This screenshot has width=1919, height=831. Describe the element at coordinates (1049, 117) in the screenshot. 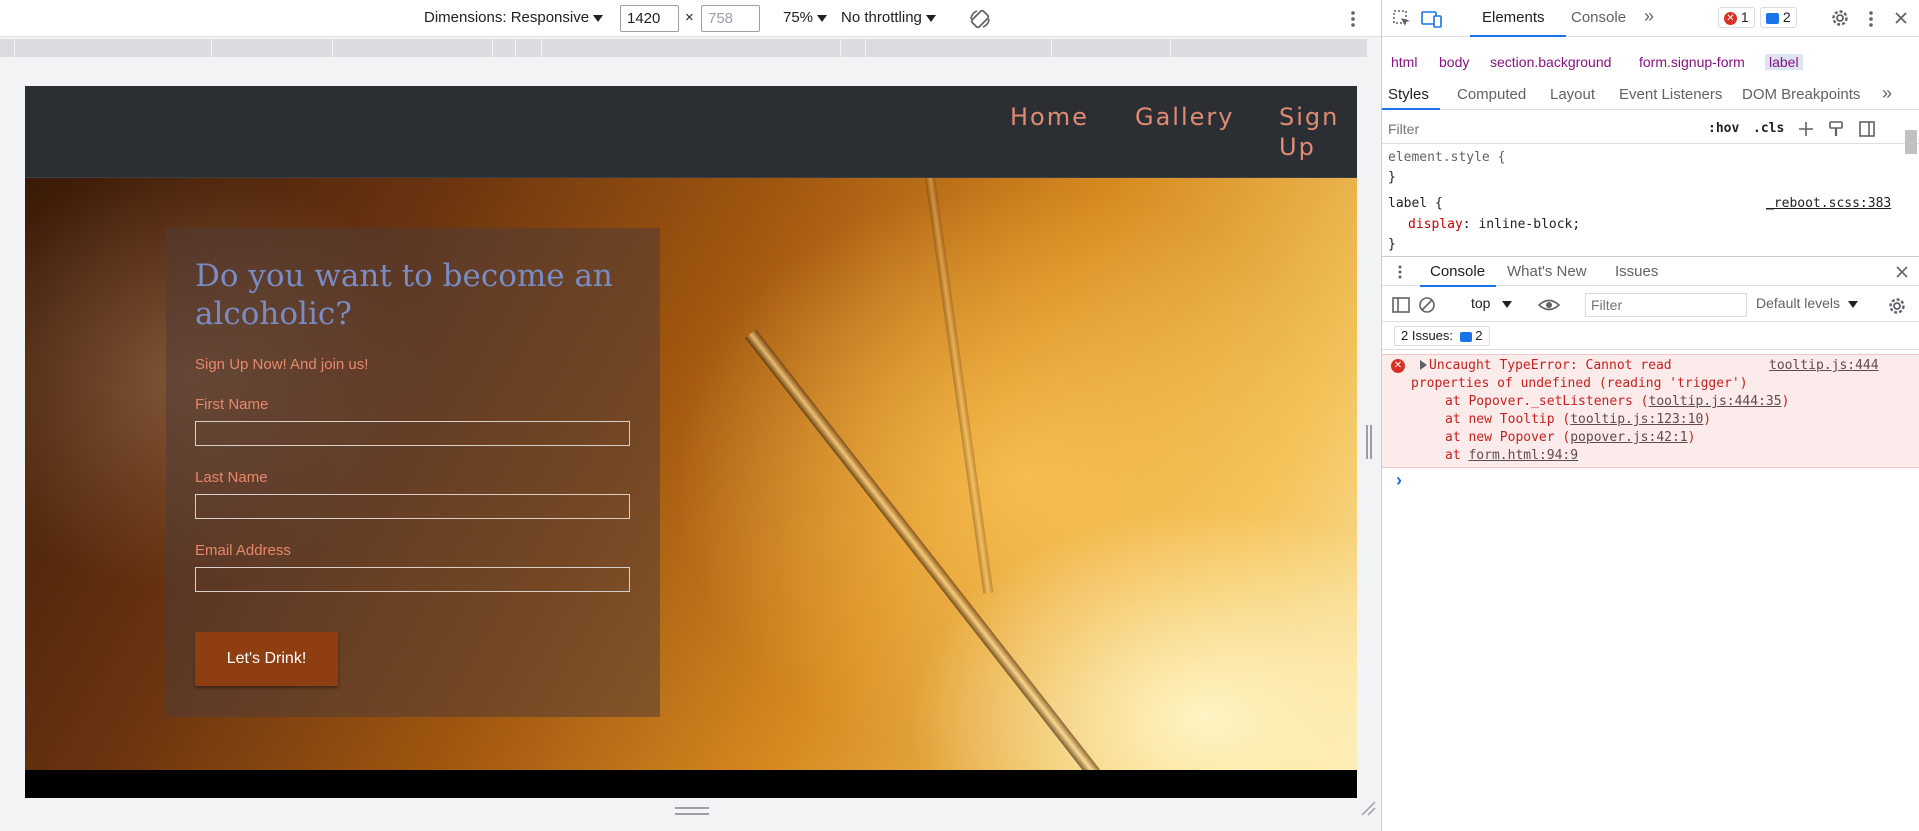

I see `nav-link-home: Home` at that location.